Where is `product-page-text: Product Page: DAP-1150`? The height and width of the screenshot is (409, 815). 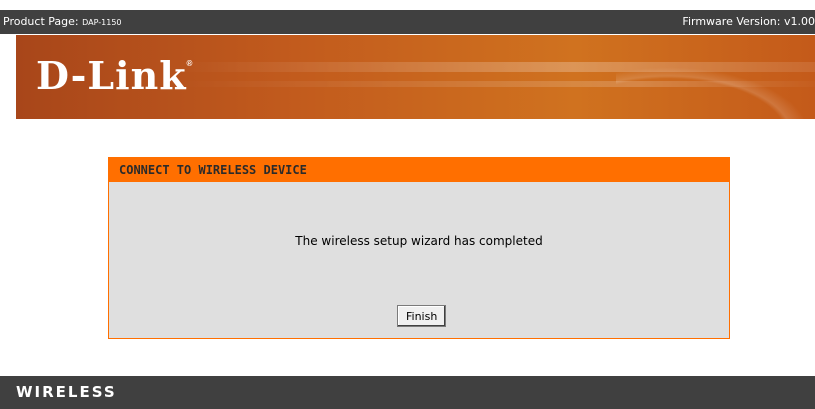 product-page-text: Product Page: DAP-1150 is located at coordinates (62, 22).